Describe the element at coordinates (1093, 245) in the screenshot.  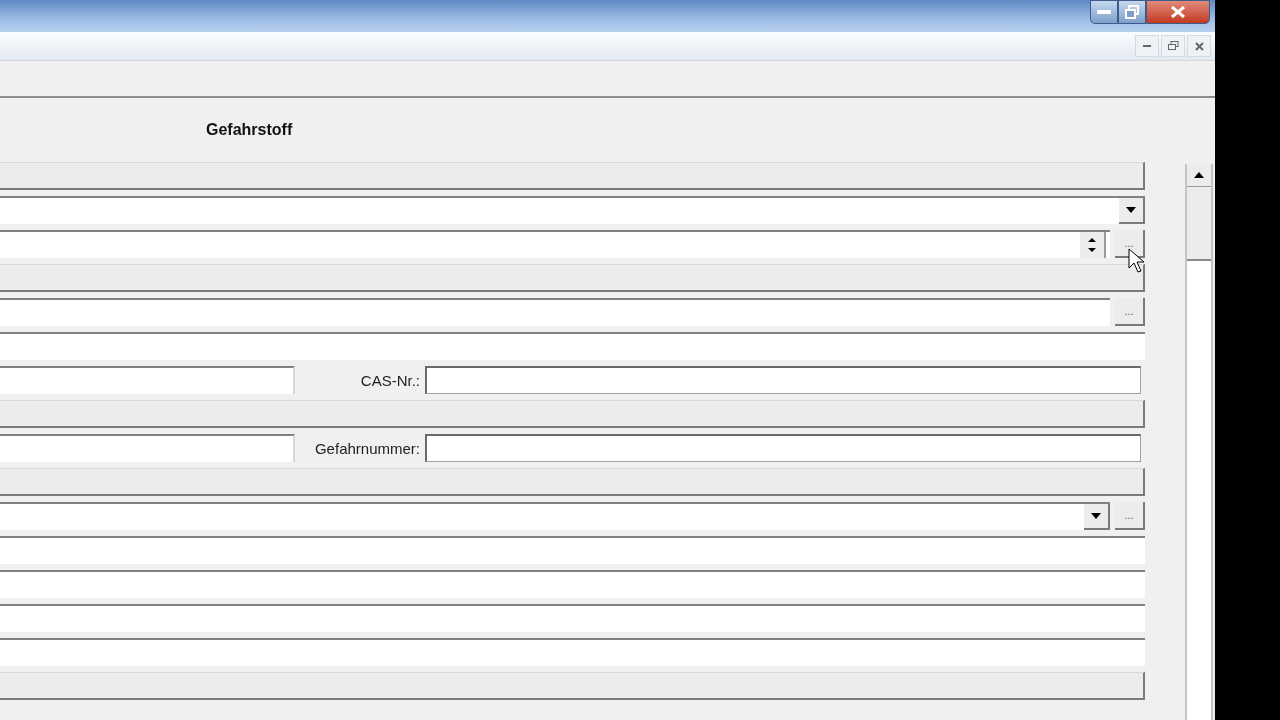
I see `spinner-icon` at that location.